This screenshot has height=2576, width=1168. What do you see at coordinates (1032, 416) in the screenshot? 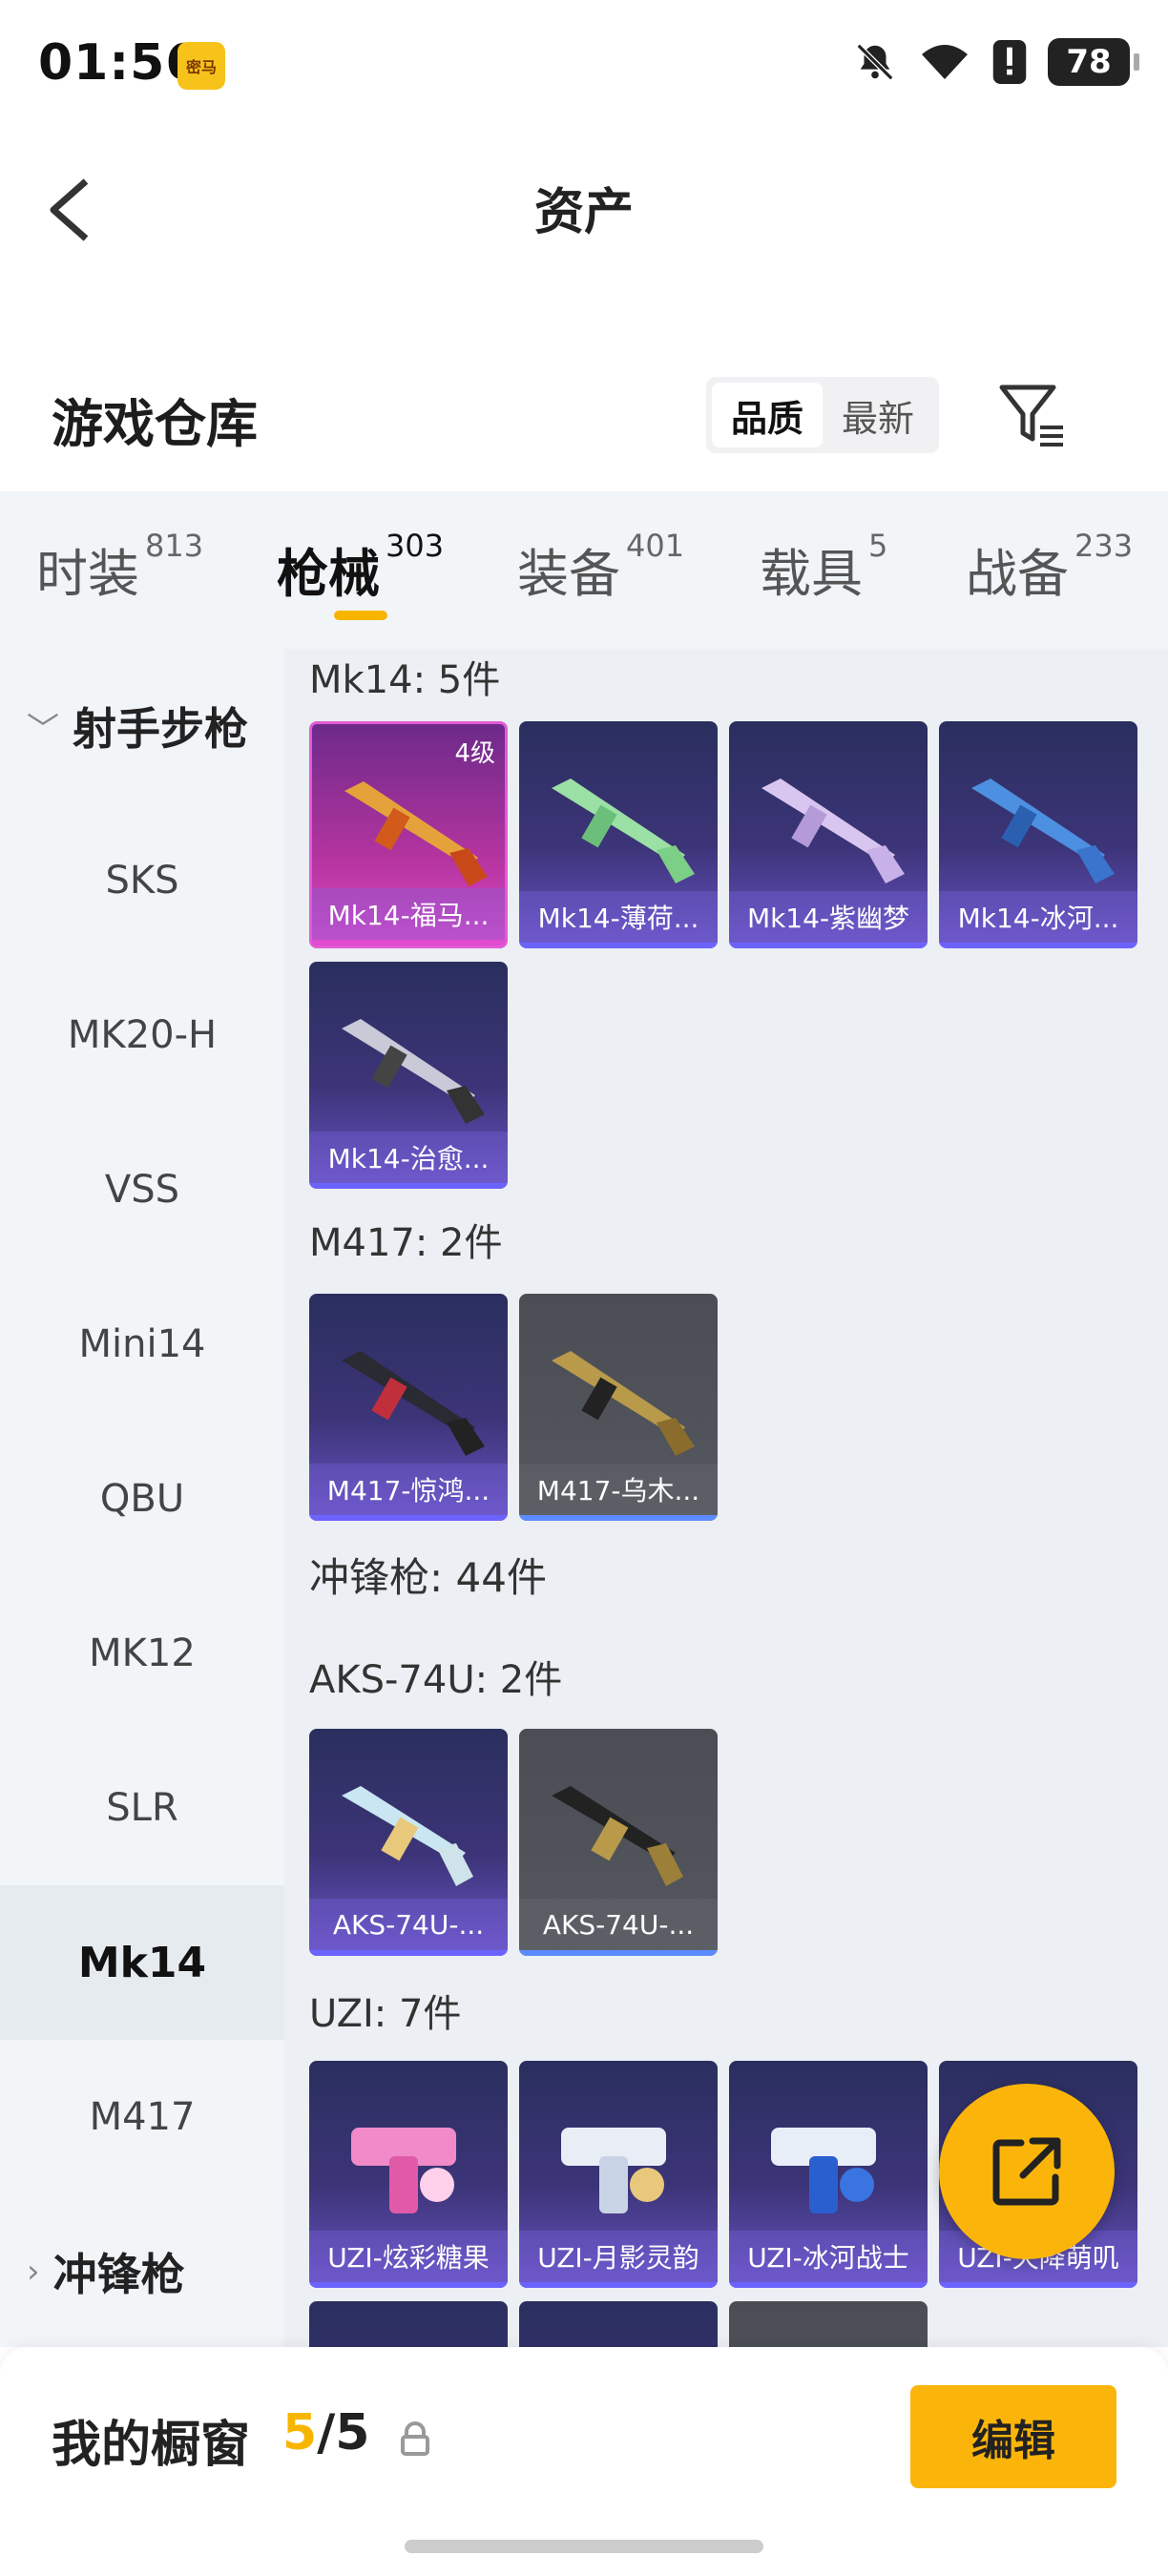
I see `filter-icon` at bounding box center [1032, 416].